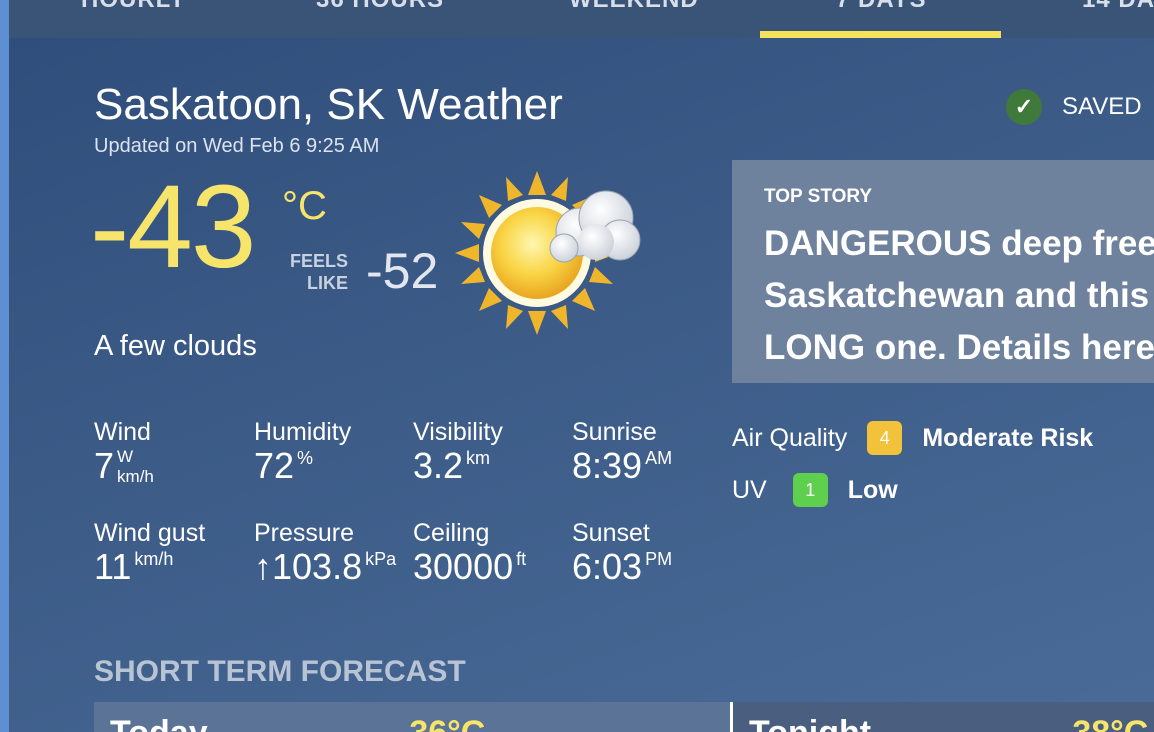 This screenshot has height=732, width=1154. I want to click on forecast-period-temp: -38°C, so click(1104, 723).